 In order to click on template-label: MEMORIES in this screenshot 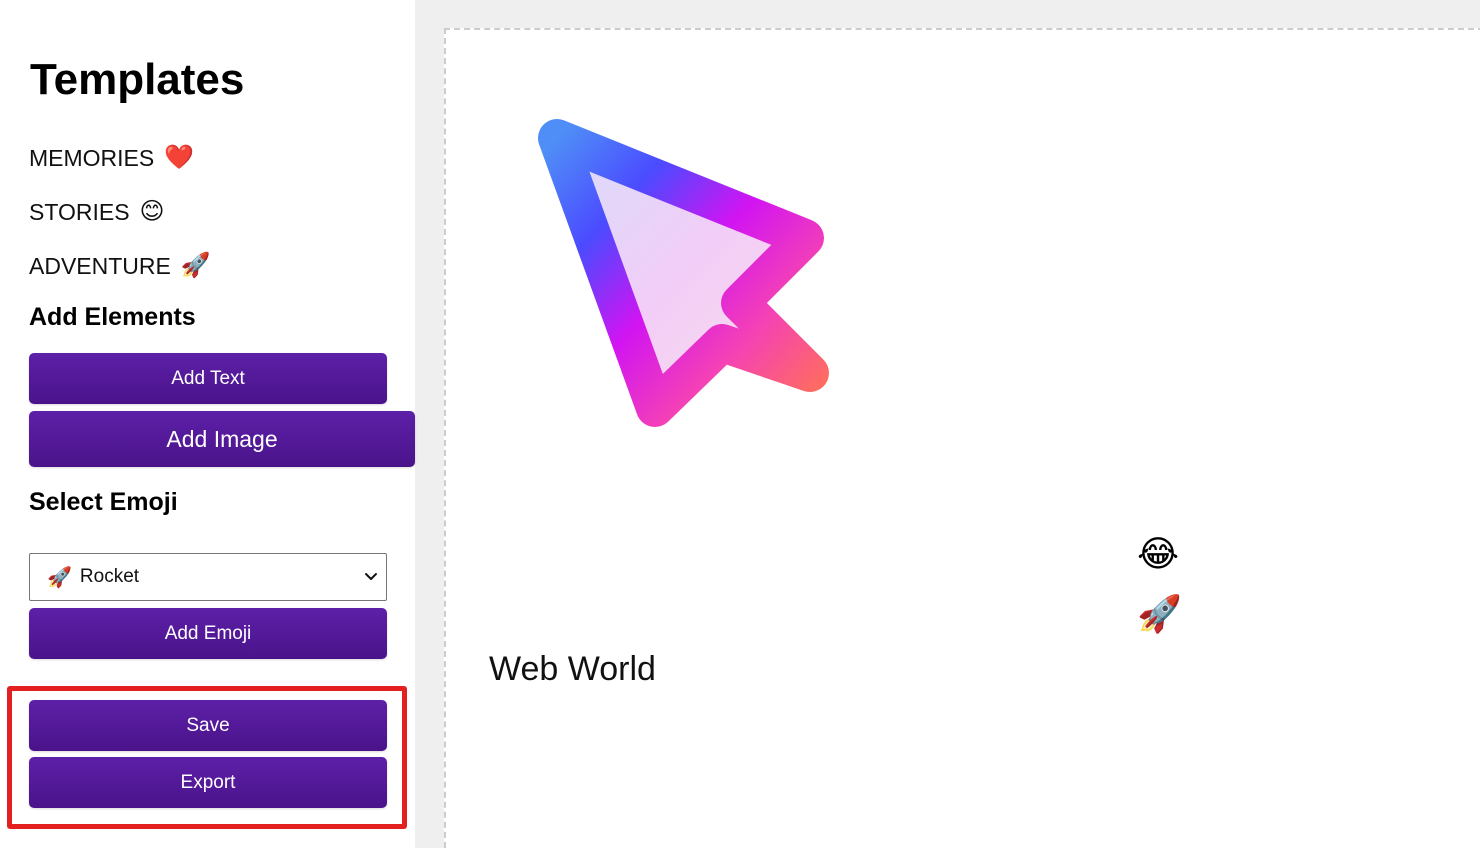, I will do `click(92, 158)`.